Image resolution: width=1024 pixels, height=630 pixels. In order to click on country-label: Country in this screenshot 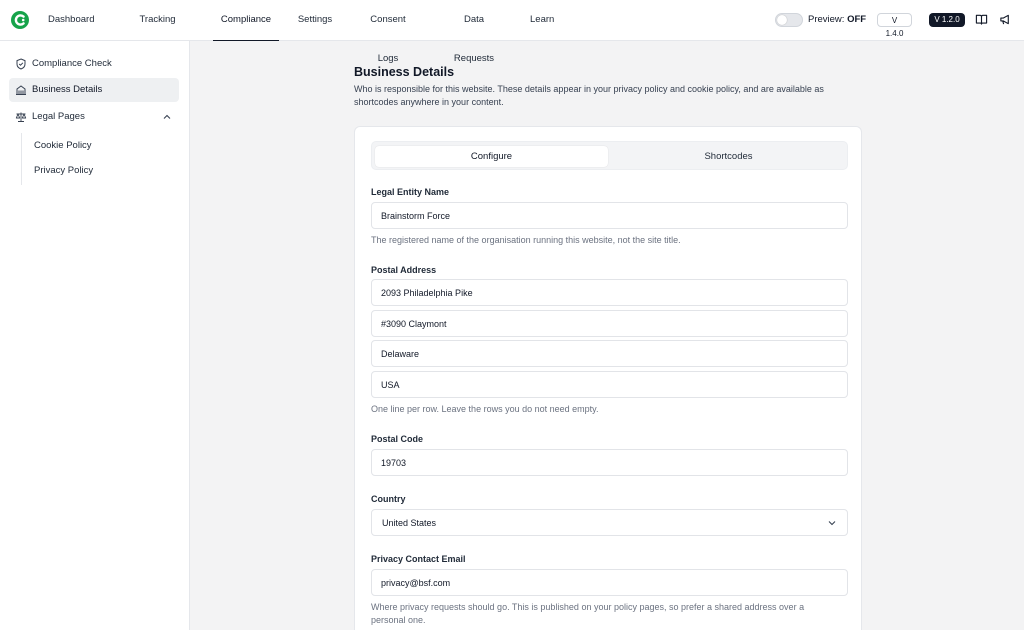, I will do `click(388, 499)`.